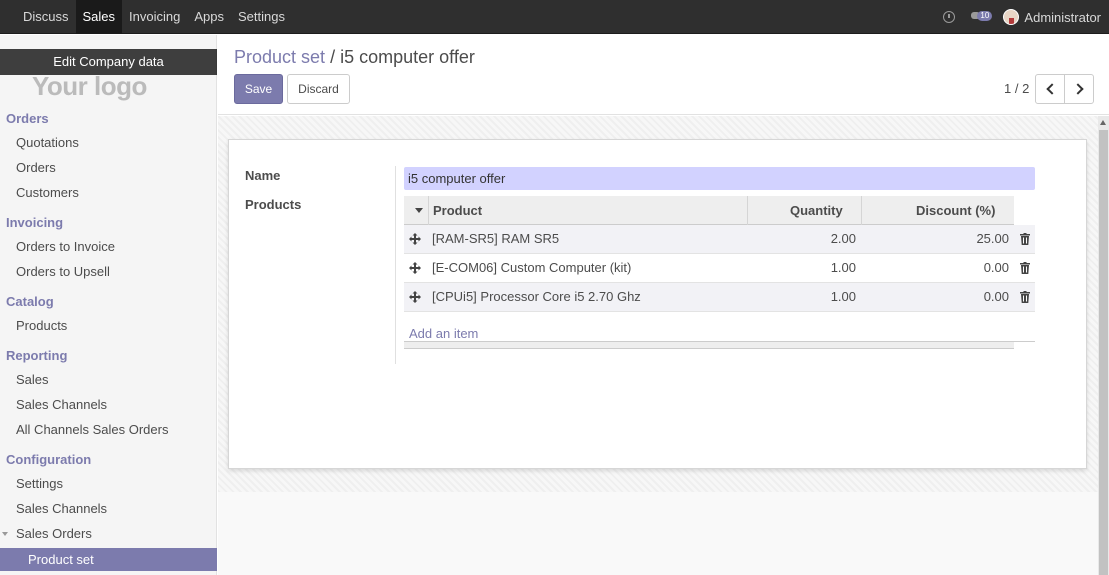 The height and width of the screenshot is (575, 1109). I want to click on sidebar-item-orders-to-upsell: Orders to Upsell, so click(63, 271).